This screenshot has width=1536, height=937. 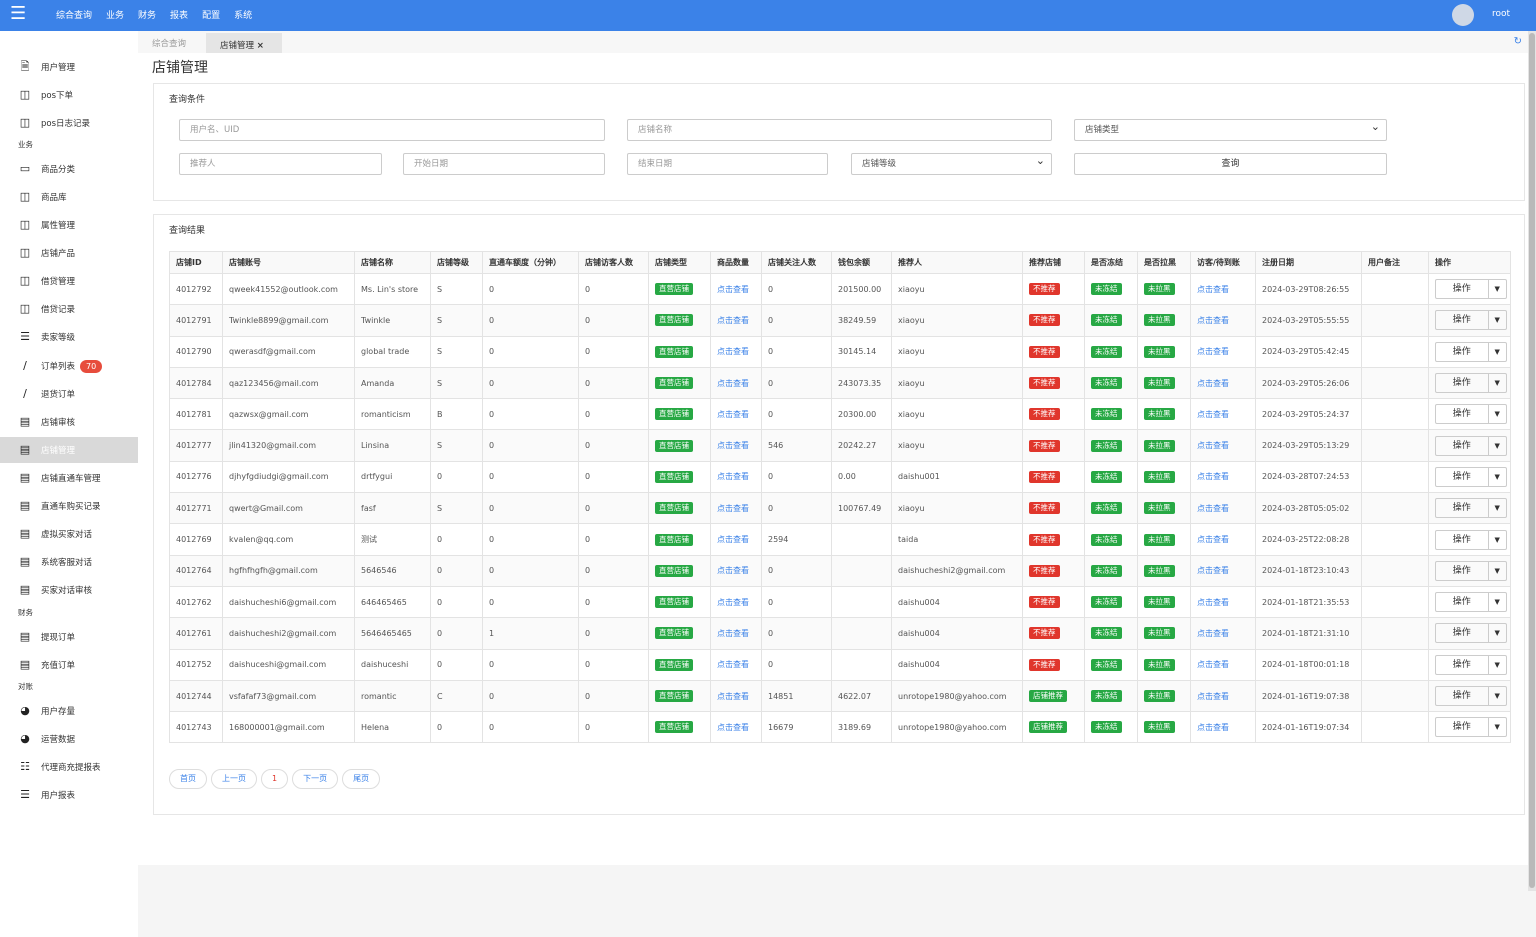 I want to click on close-icon: ×, so click(x=260, y=46).